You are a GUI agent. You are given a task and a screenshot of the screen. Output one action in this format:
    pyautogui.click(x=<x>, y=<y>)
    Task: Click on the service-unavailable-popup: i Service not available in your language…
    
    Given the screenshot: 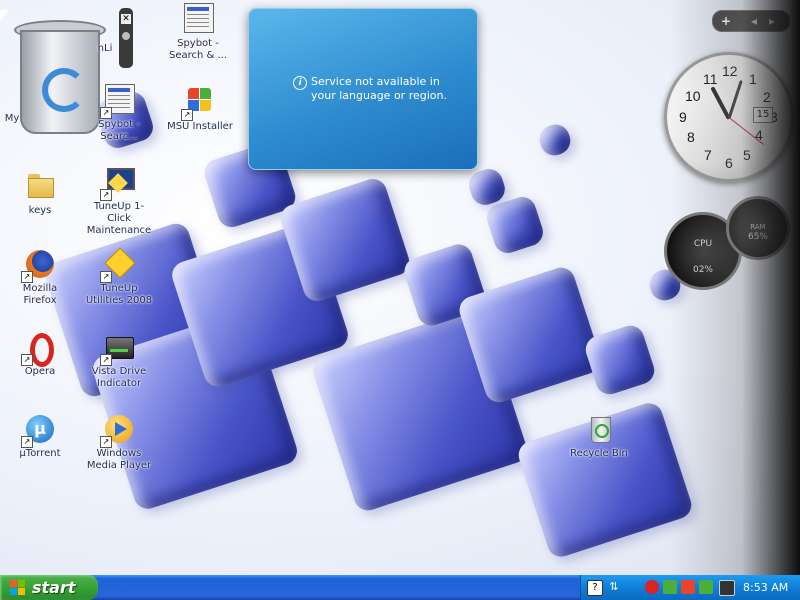 What is the action you would take?
    pyautogui.click(x=363, y=89)
    